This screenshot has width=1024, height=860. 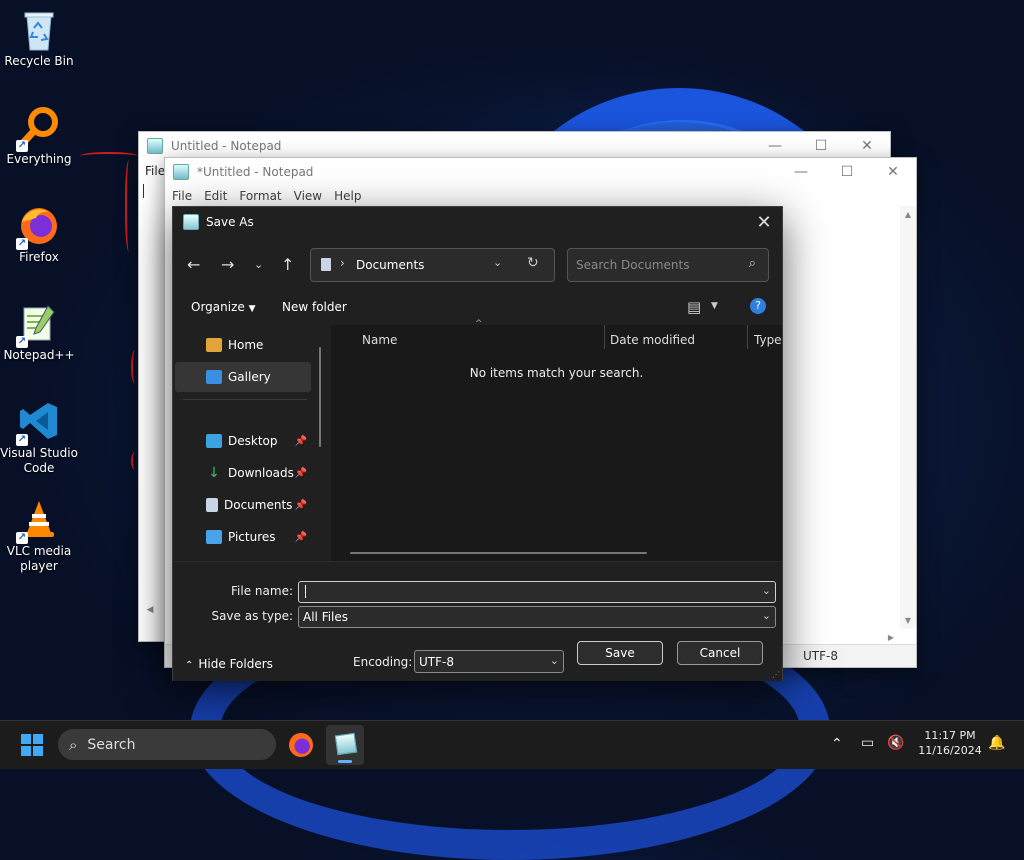 What do you see at coordinates (301, 745) in the screenshot?
I see `firefox-taskbar-icon` at bounding box center [301, 745].